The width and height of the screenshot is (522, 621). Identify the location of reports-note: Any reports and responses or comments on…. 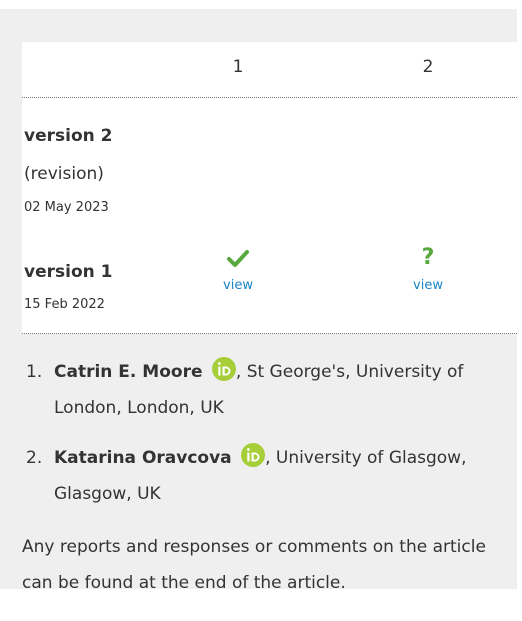
(254, 565).